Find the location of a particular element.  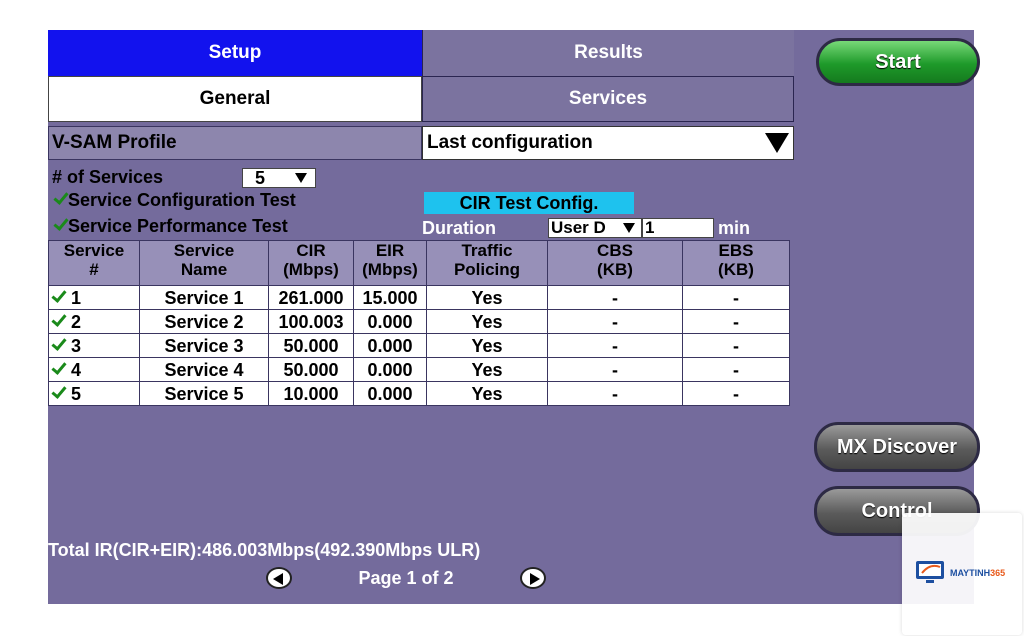

service-name-cell: Service 3 is located at coordinates (204, 345).